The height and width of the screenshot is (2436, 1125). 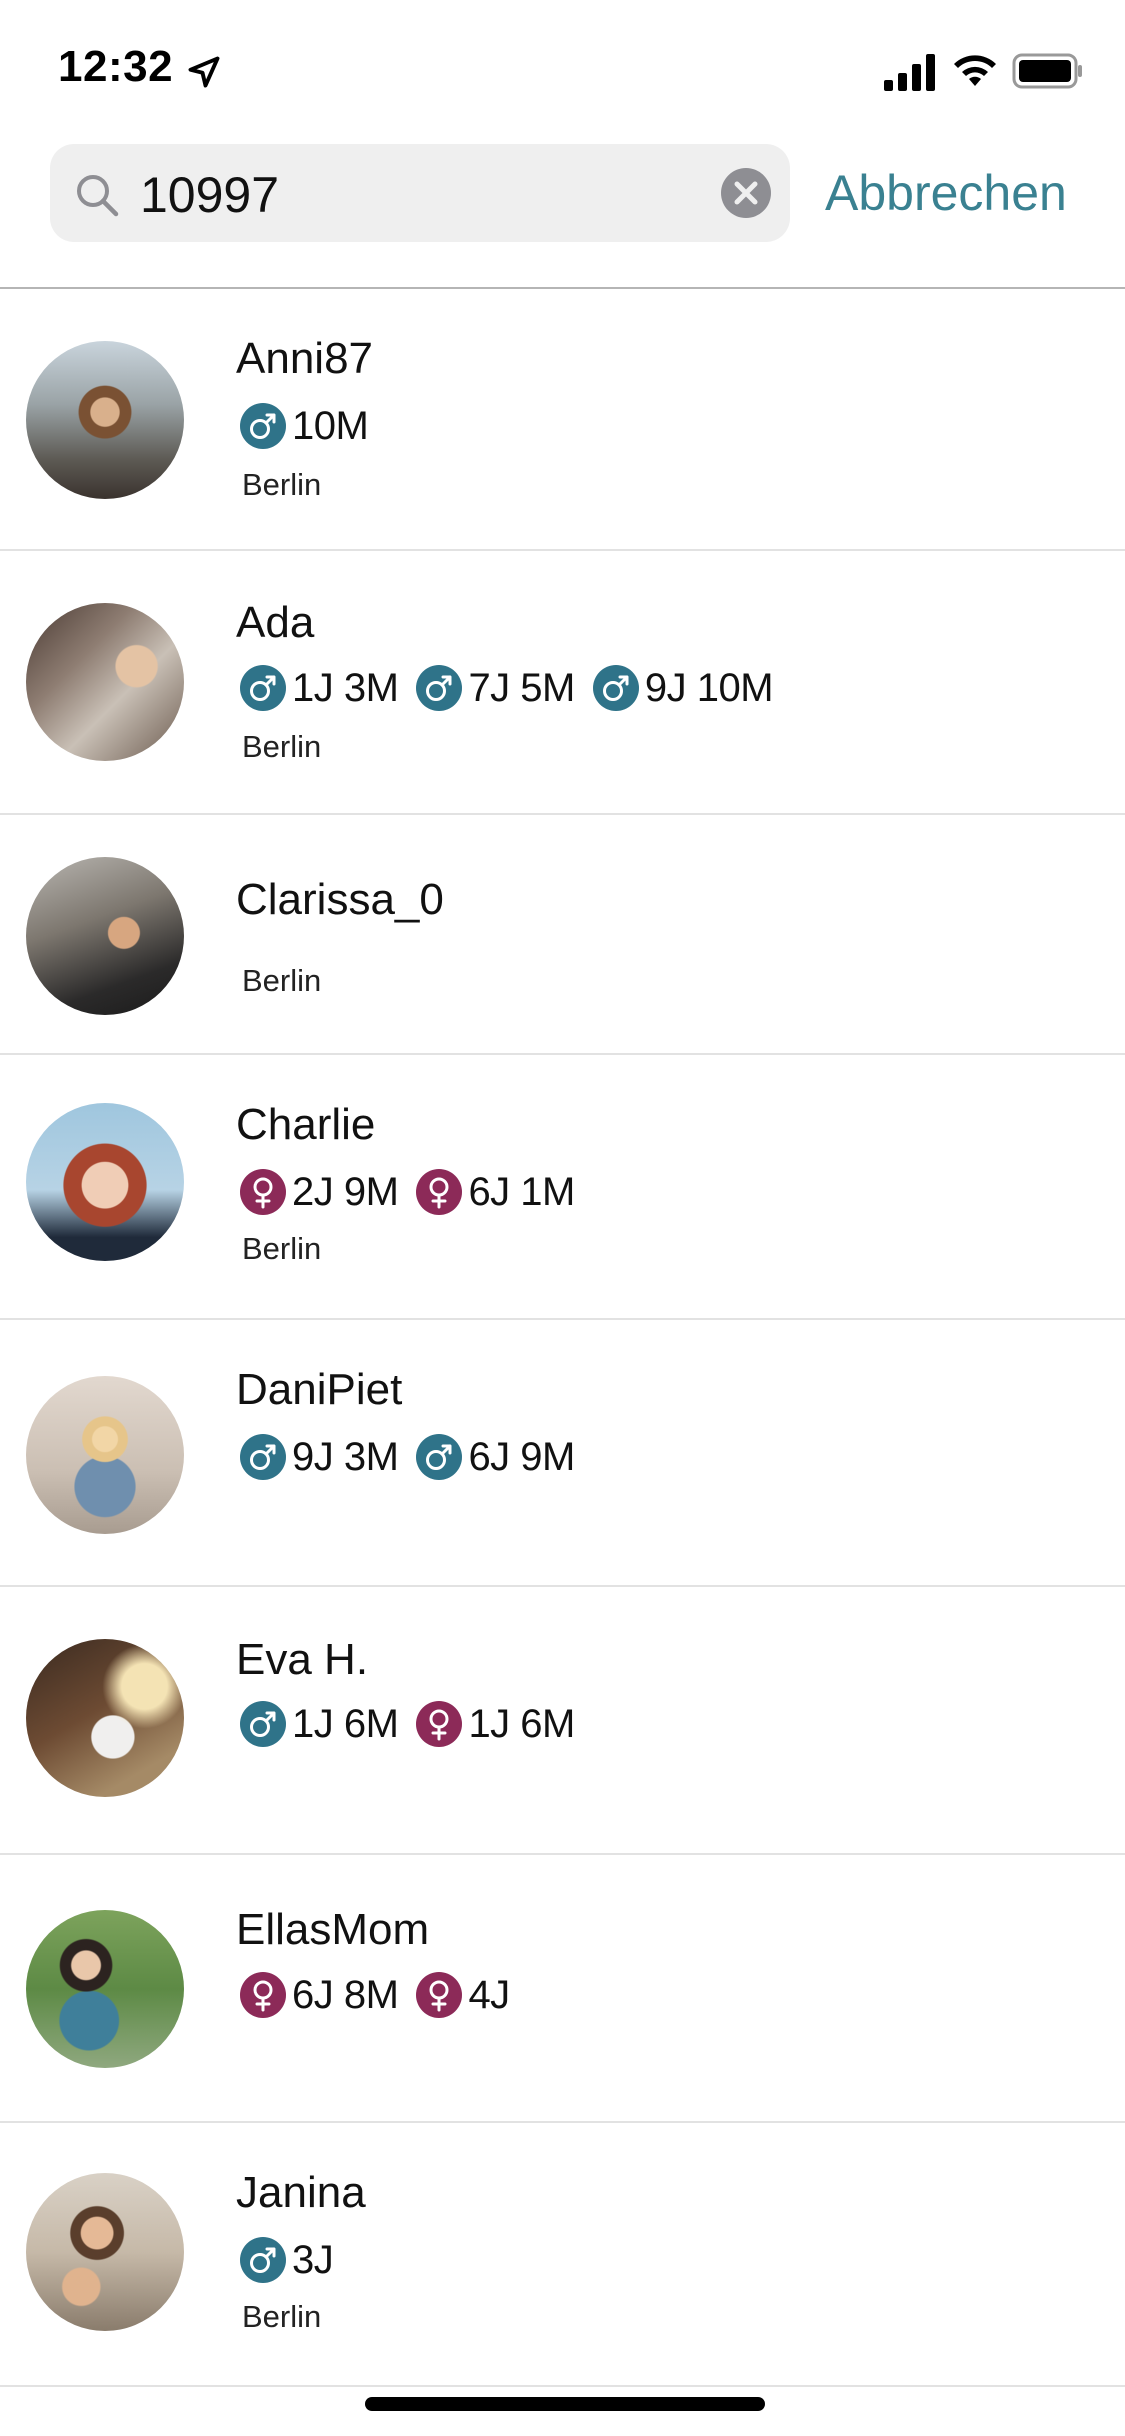 What do you see at coordinates (521, 687) in the screenshot?
I see `child-age: 7J 5M` at bounding box center [521, 687].